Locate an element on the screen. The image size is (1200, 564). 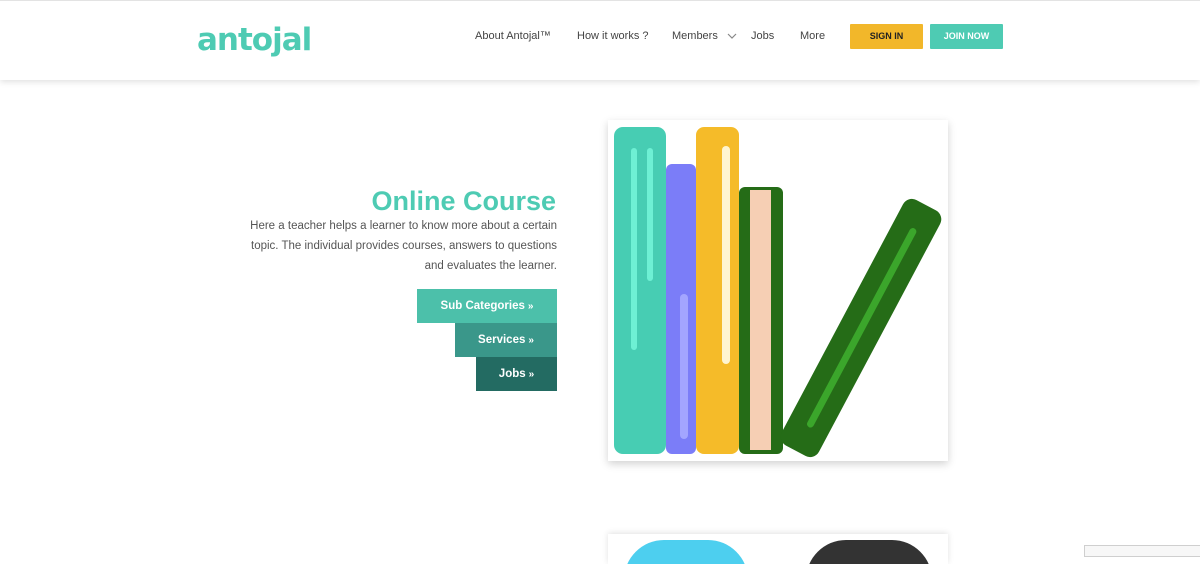
services-button: Services» is located at coordinates (506, 340).